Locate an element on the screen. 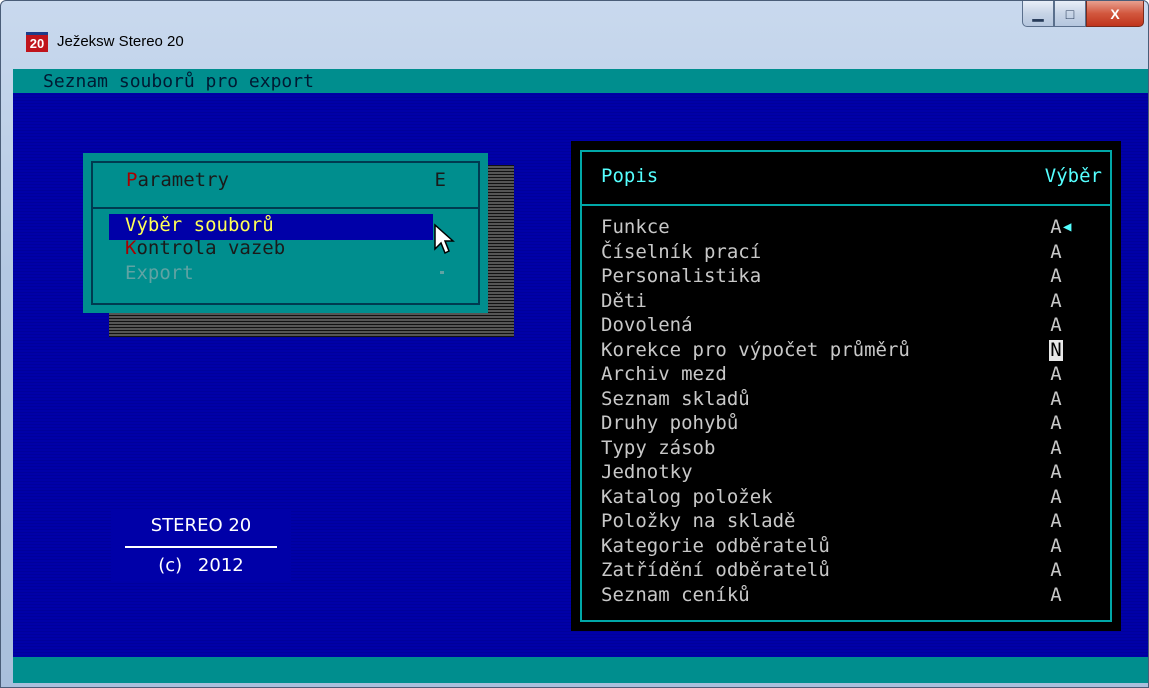  mouse-cursor-icon is located at coordinates (444, 239).